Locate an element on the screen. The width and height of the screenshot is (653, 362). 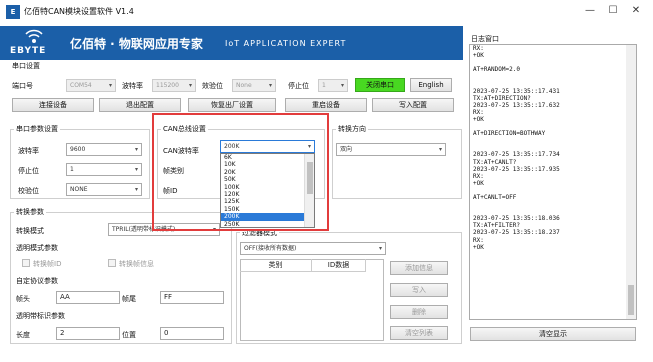
serial-baud-select: 9600 ▾ is located at coordinates (104, 149).